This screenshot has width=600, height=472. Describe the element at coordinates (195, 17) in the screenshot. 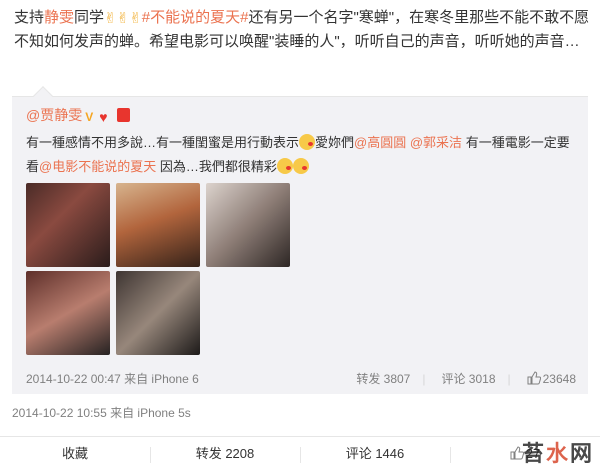

I see `hashtag-link: #不能说的夏天#` at that location.